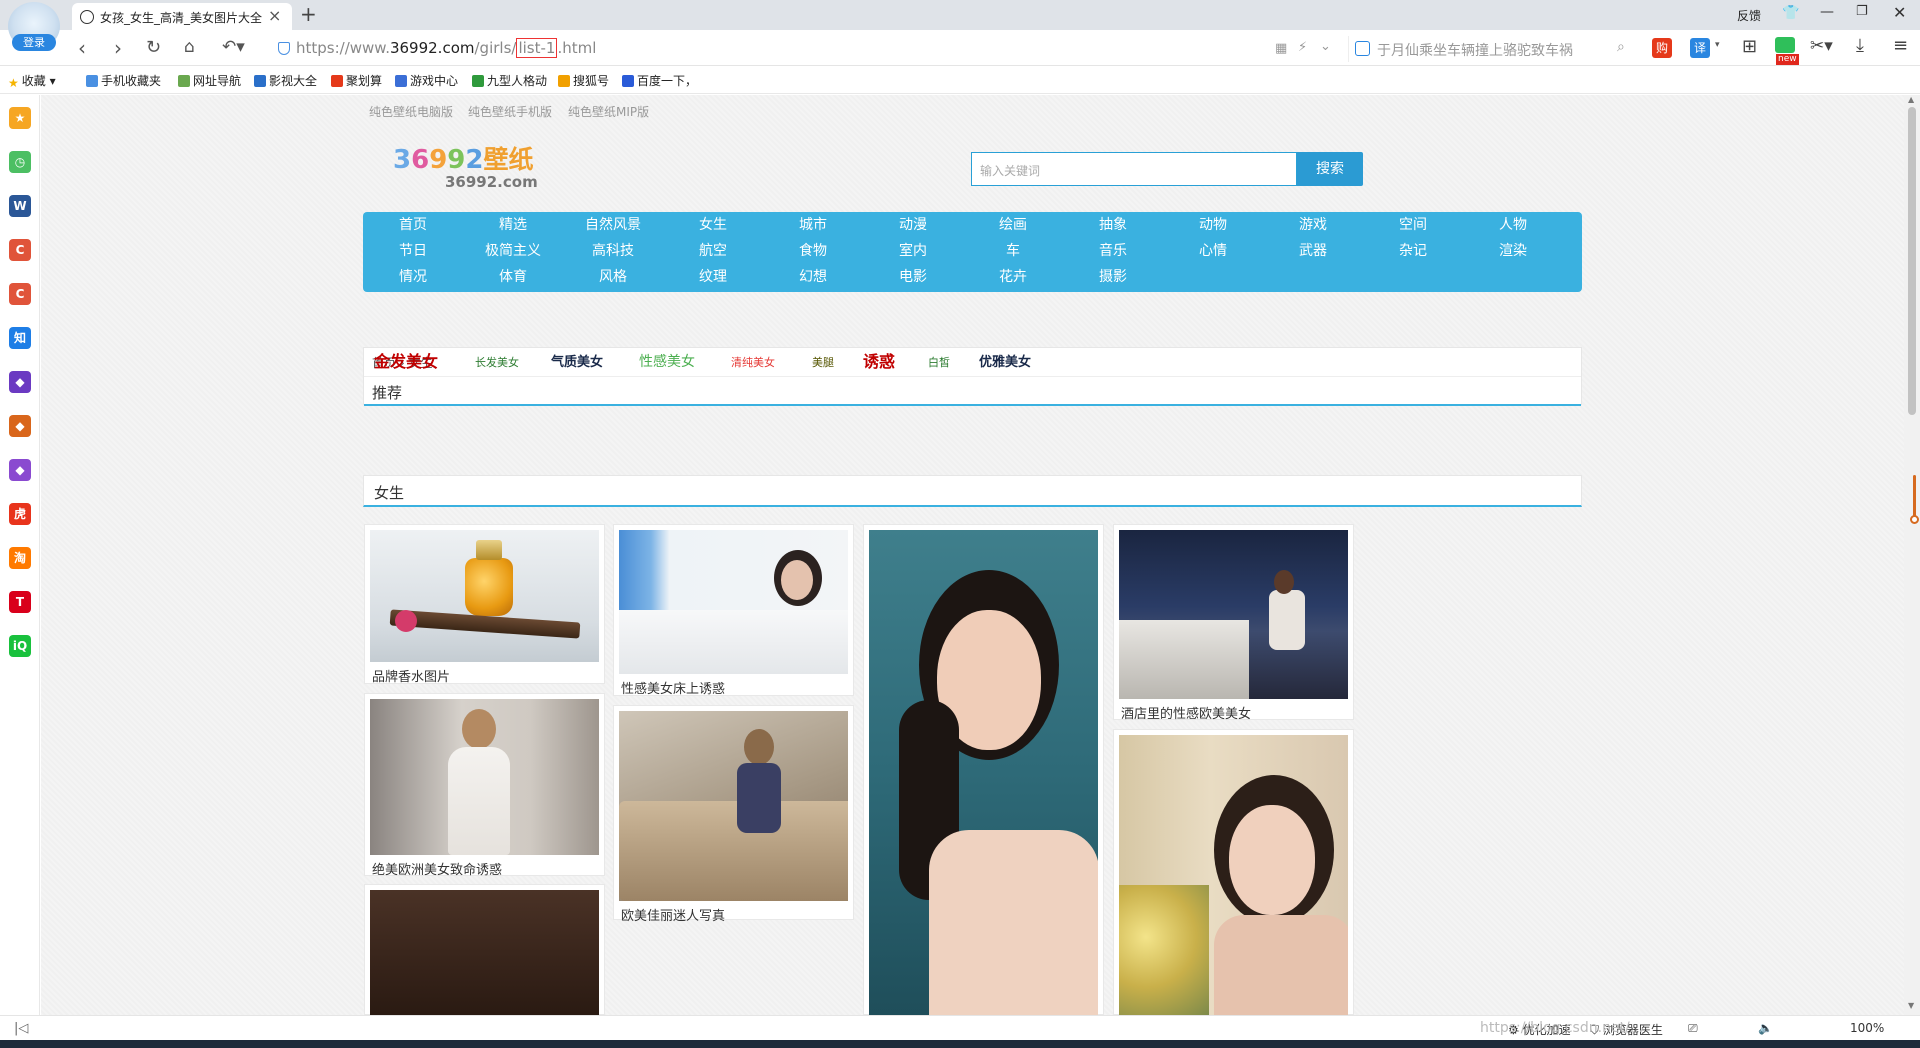 This screenshot has width=1920, height=1048. What do you see at coordinates (274, 15) in the screenshot?
I see `tab-close-icon: ×` at bounding box center [274, 15].